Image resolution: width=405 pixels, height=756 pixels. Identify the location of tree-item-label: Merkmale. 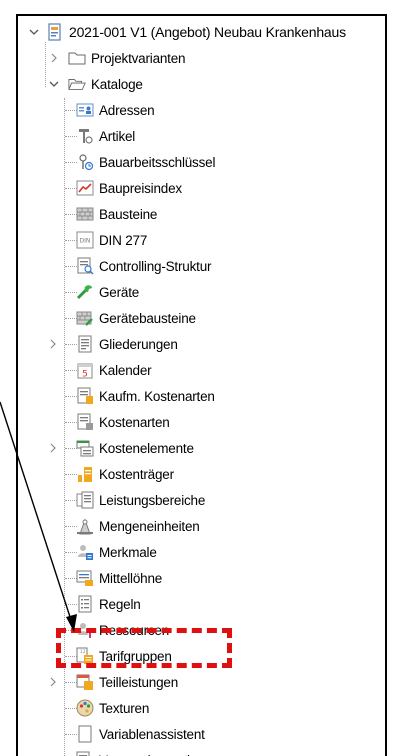
(128, 552).